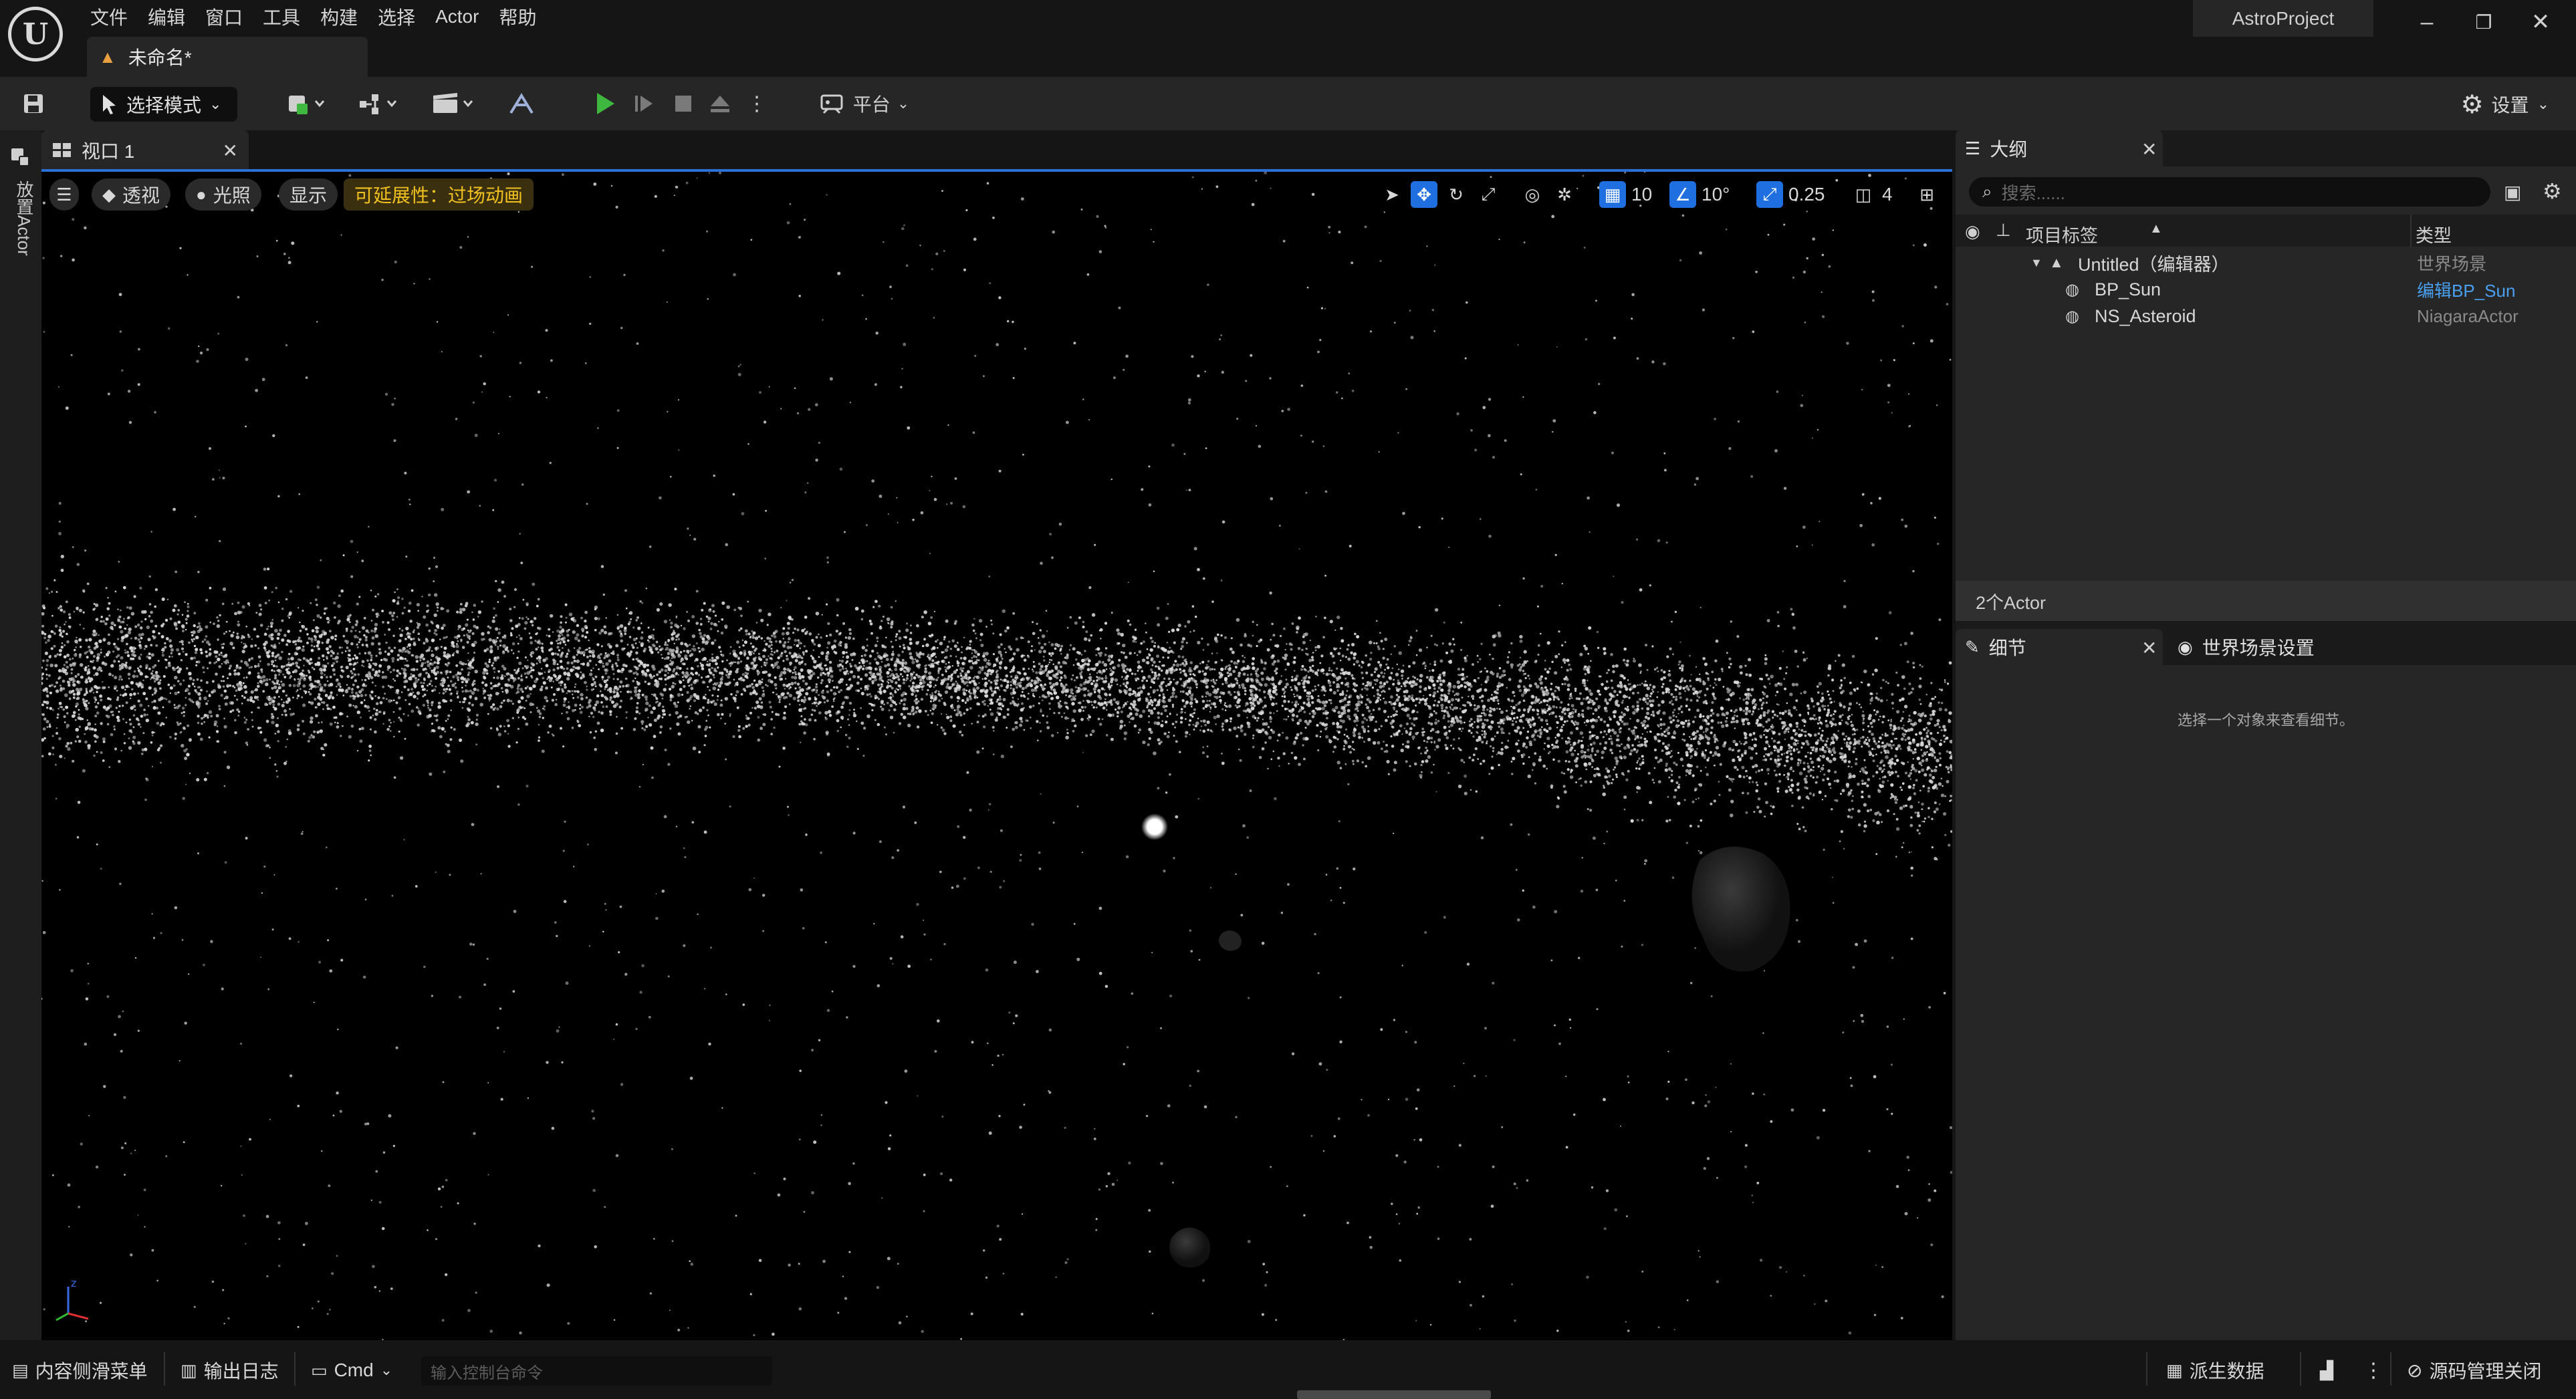 This screenshot has height=1399, width=2576. I want to click on rotation-snap: ∠ 10°, so click(1699, 194).